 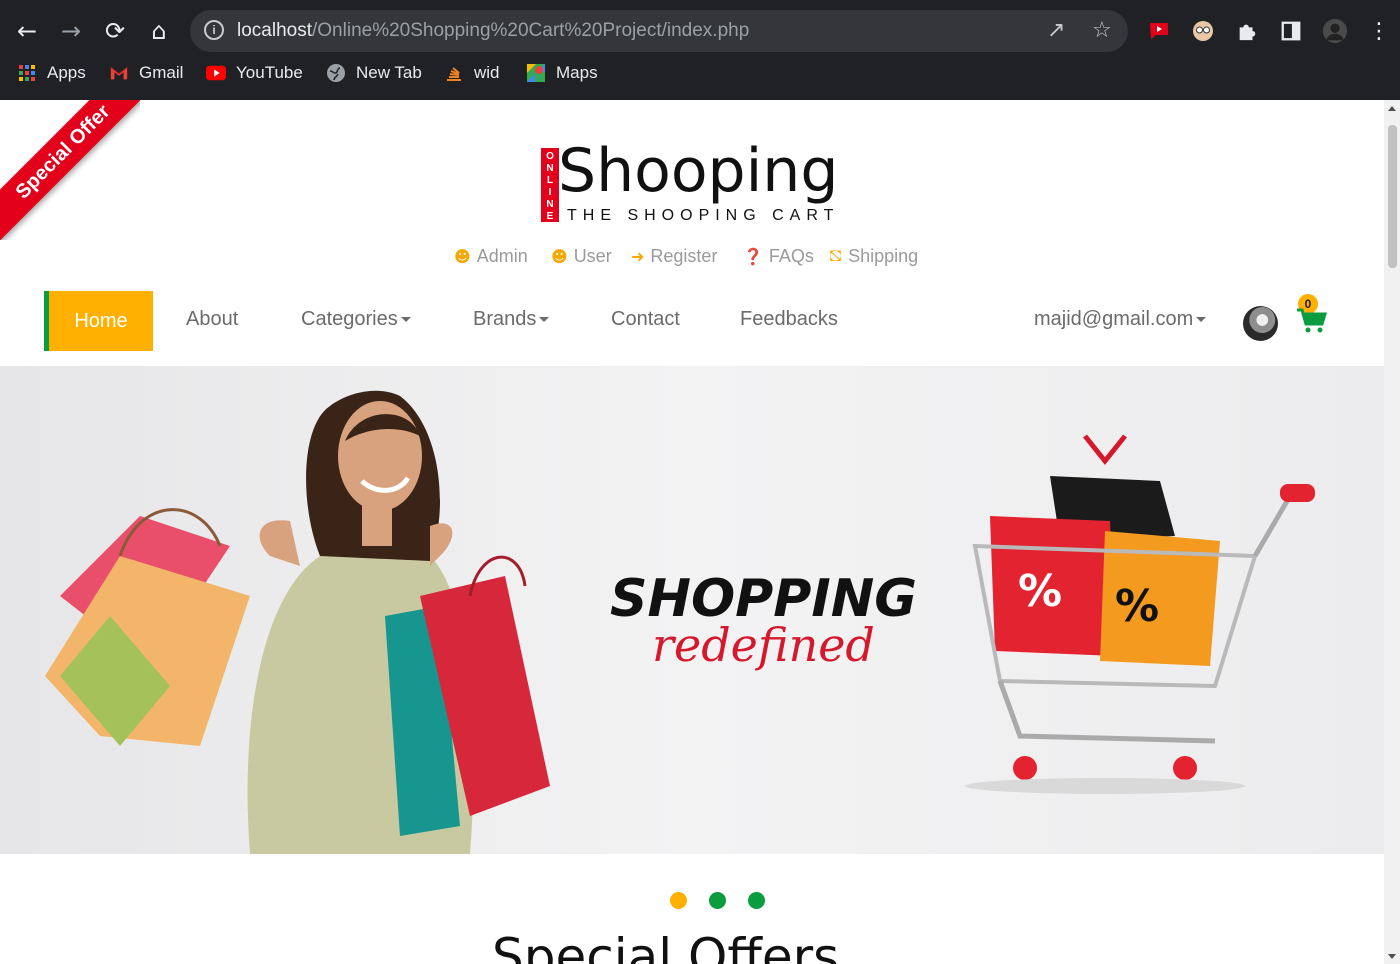 What do you see at coordinates (1120, 319) in the screenshot?
I see `account-dropdown: majid@gmail.com` at bounding box center [1120, 319].